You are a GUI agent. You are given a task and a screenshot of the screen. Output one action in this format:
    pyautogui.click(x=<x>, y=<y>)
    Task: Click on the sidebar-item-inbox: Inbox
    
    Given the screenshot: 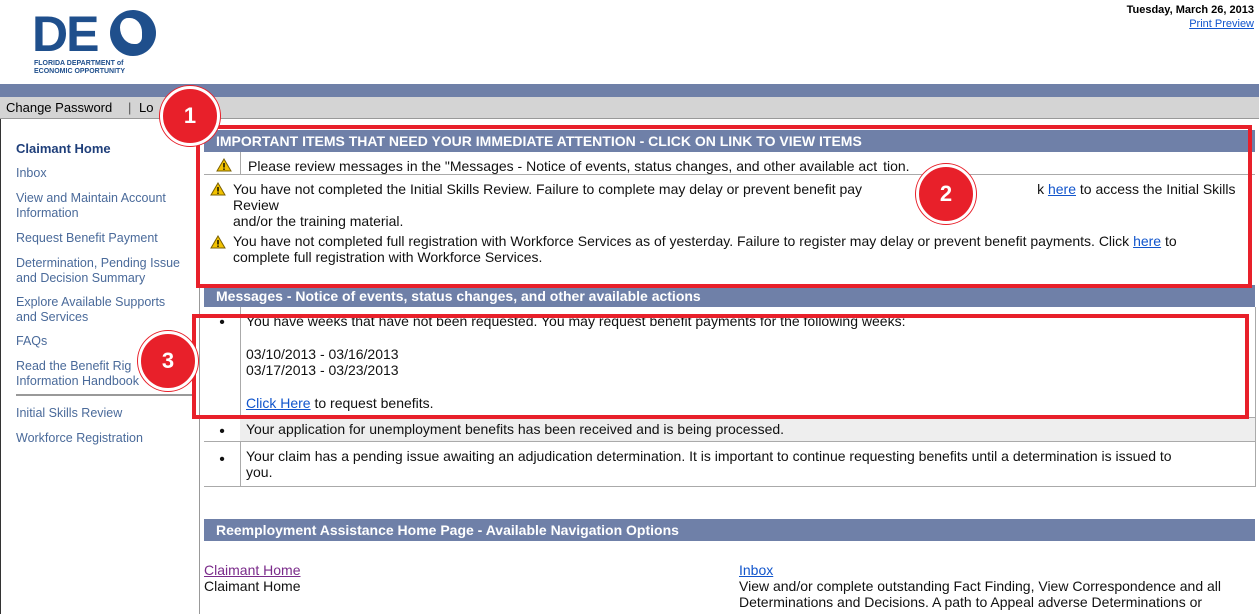 What is the action you would take?
    pyautogui.click(x=31, y=173)
    